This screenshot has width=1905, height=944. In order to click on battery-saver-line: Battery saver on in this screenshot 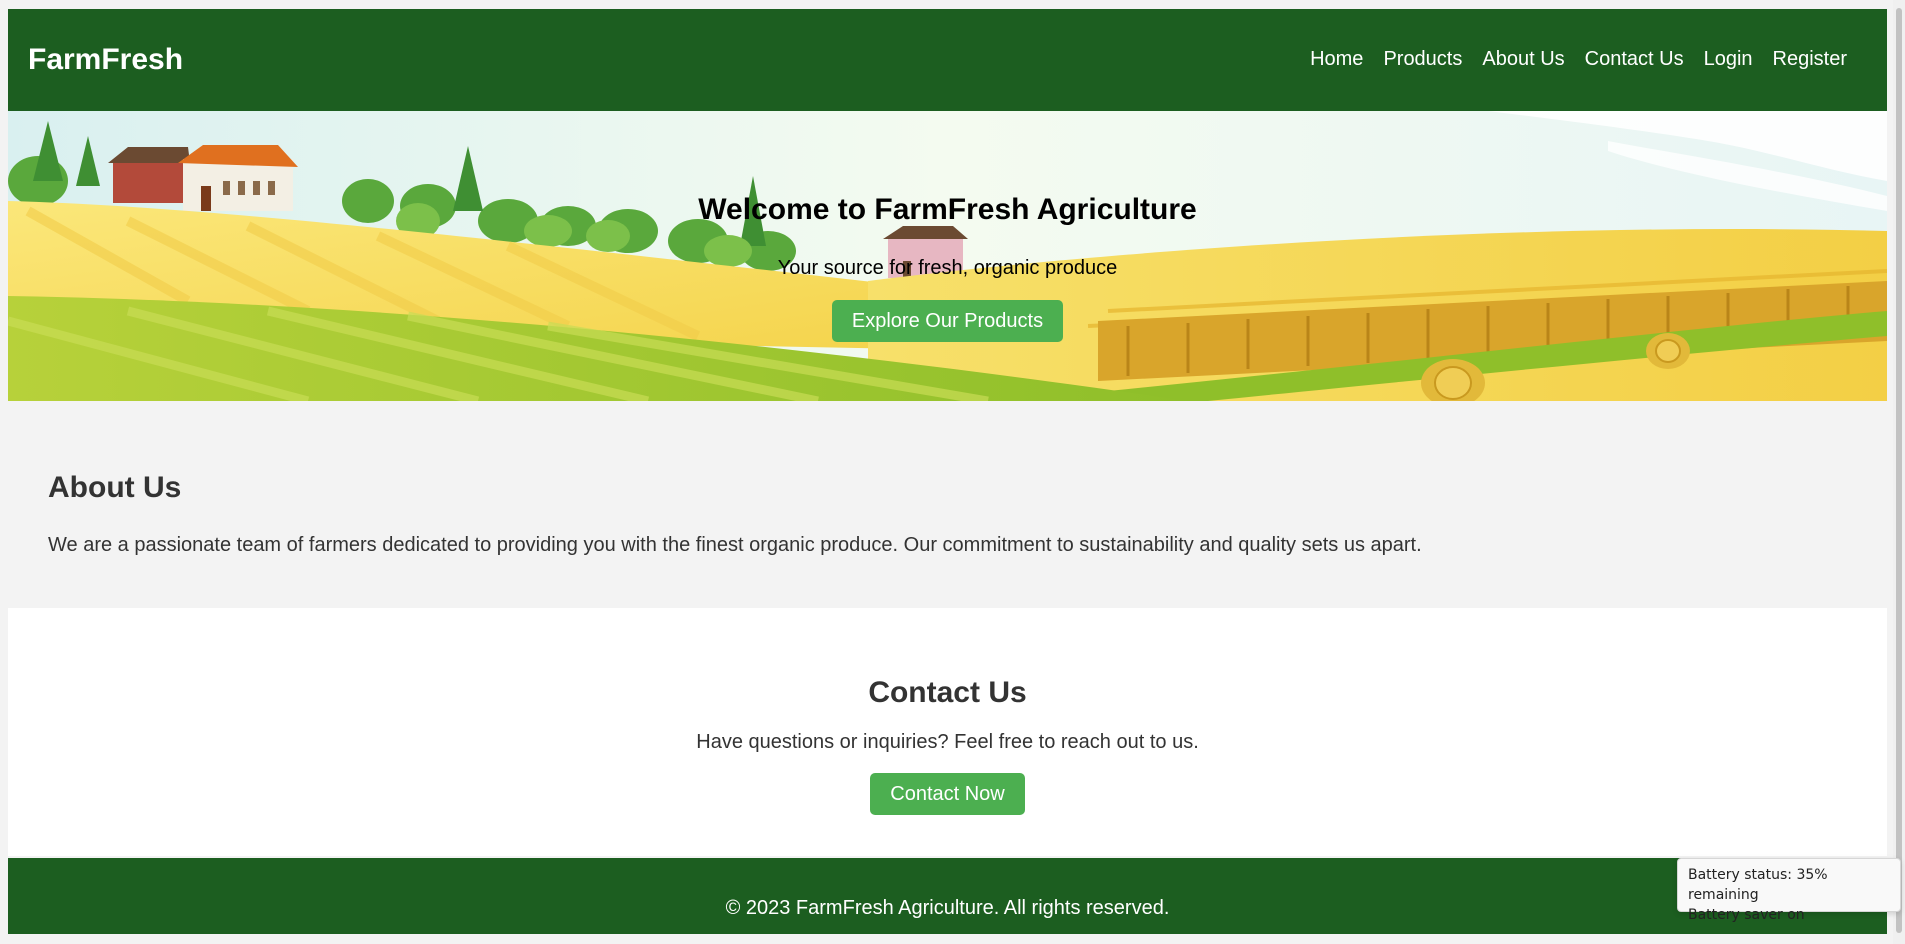, I will do `click(1746, 915)`.